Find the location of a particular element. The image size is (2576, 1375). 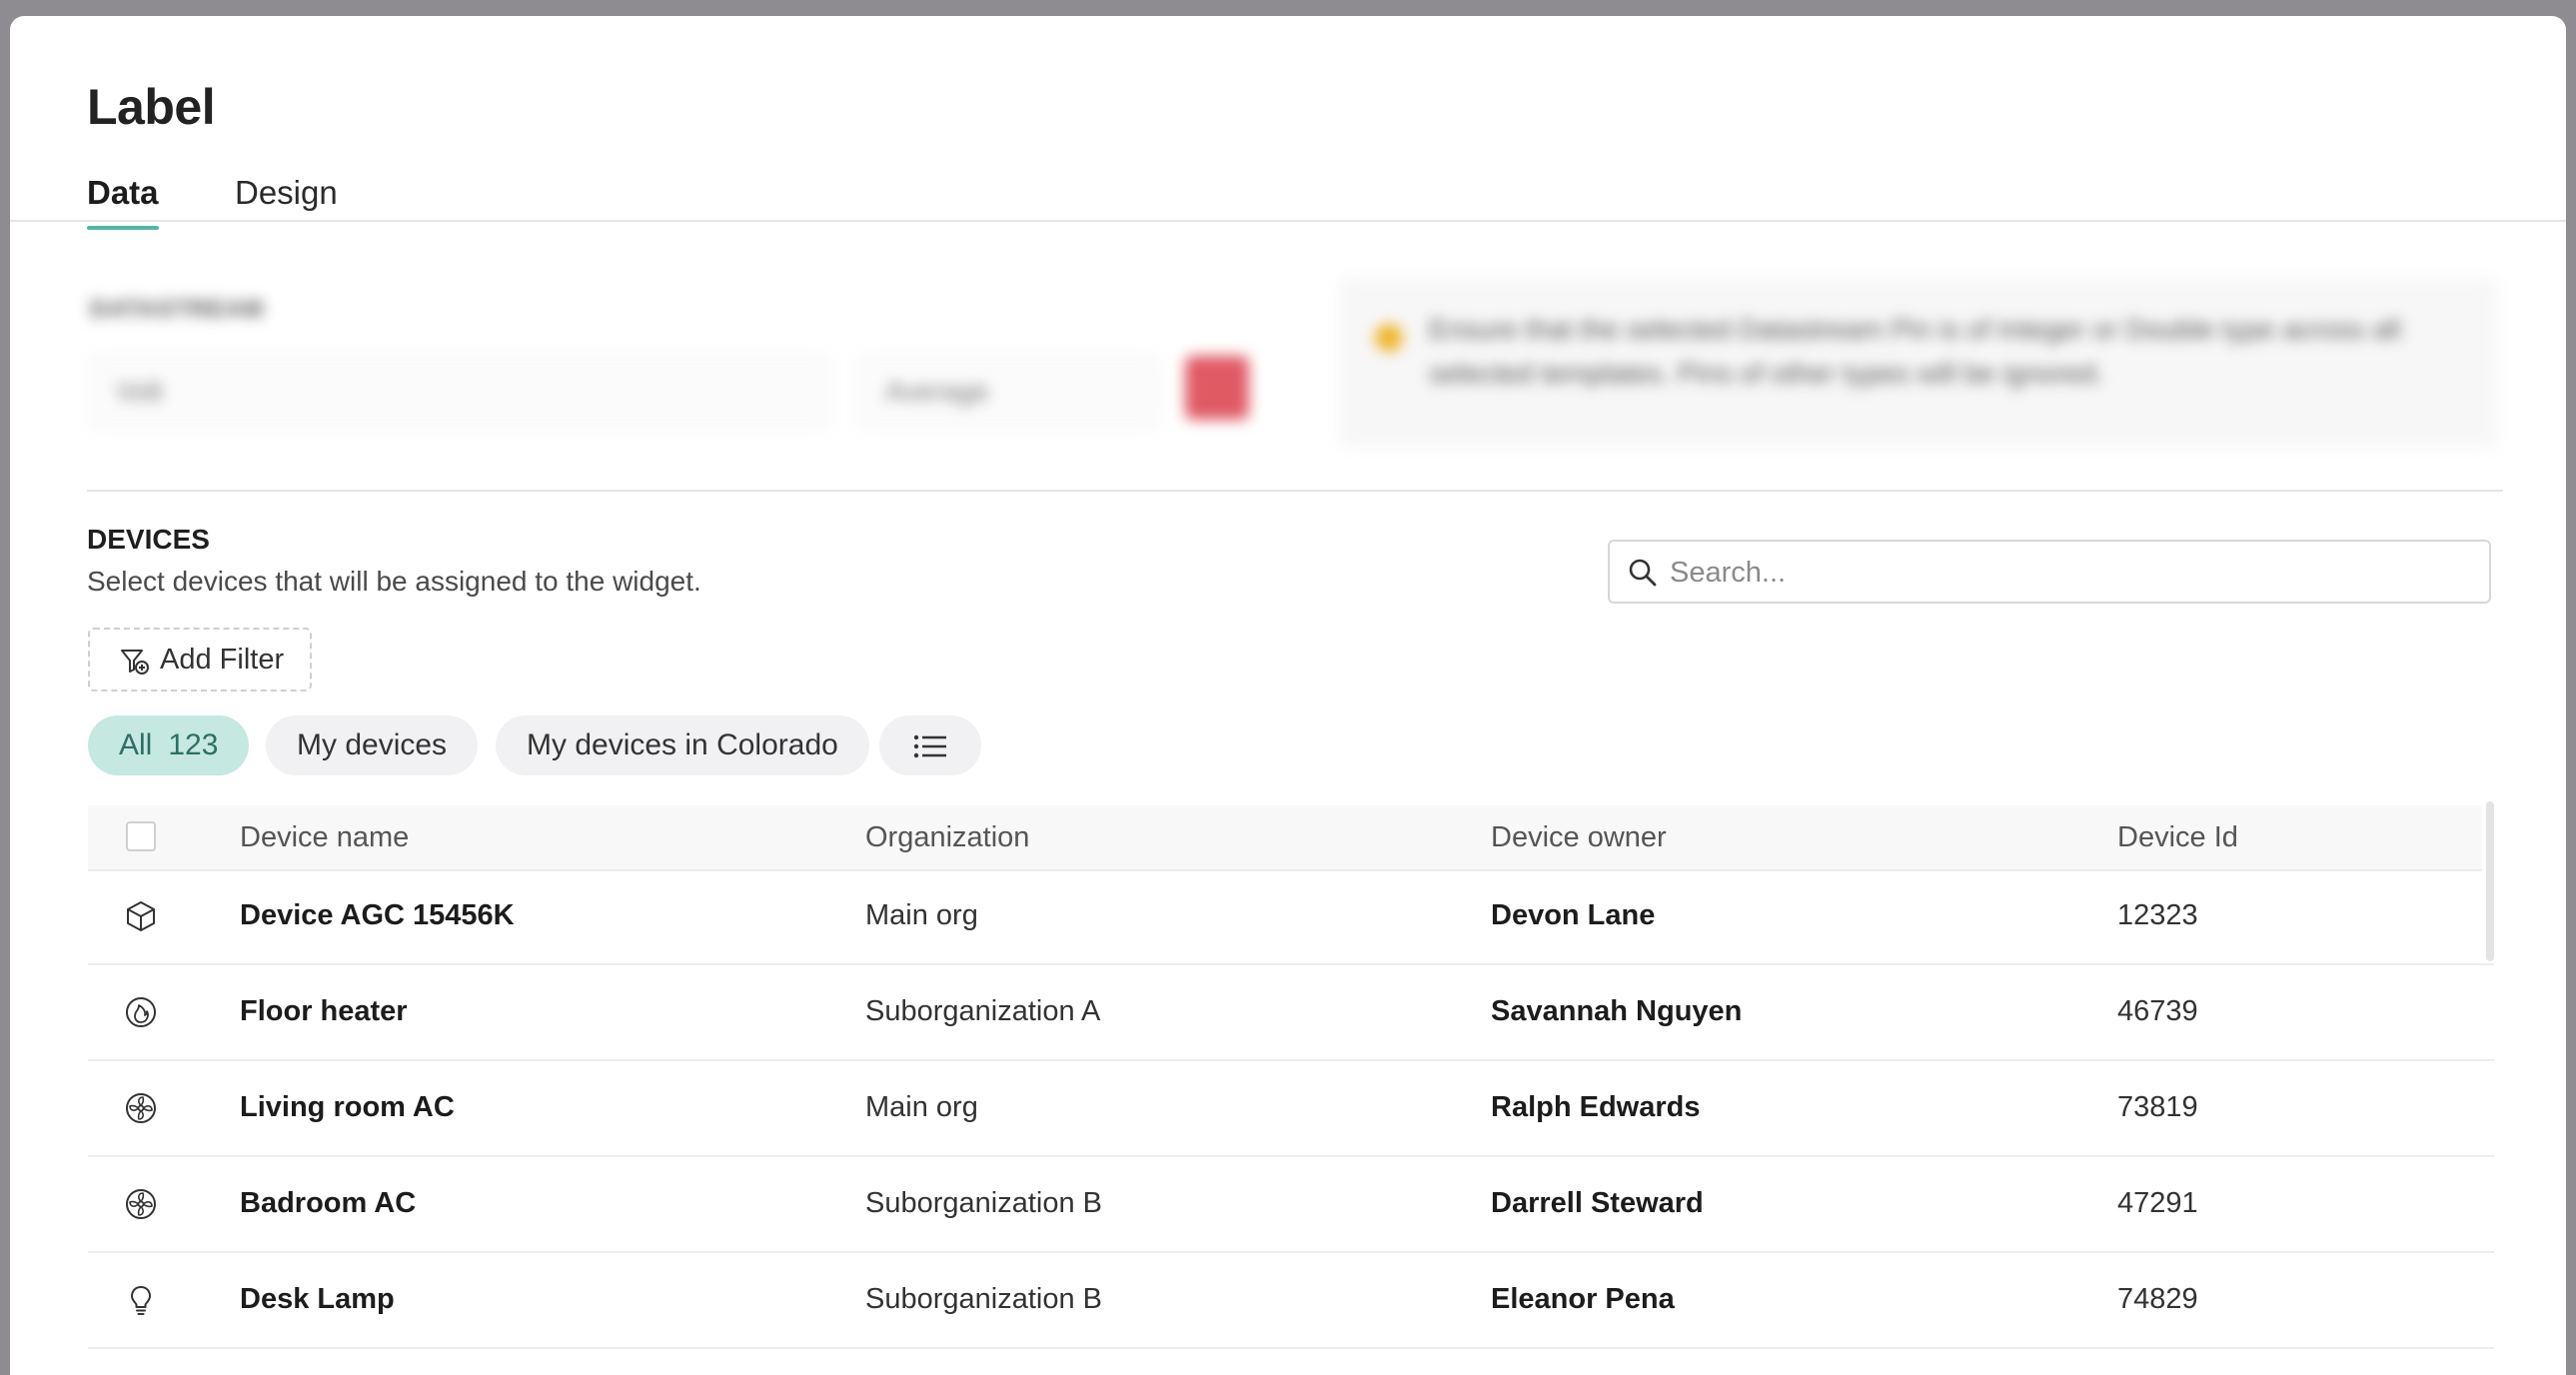

datastream-select: Volt is located at coordinates (459, 392).